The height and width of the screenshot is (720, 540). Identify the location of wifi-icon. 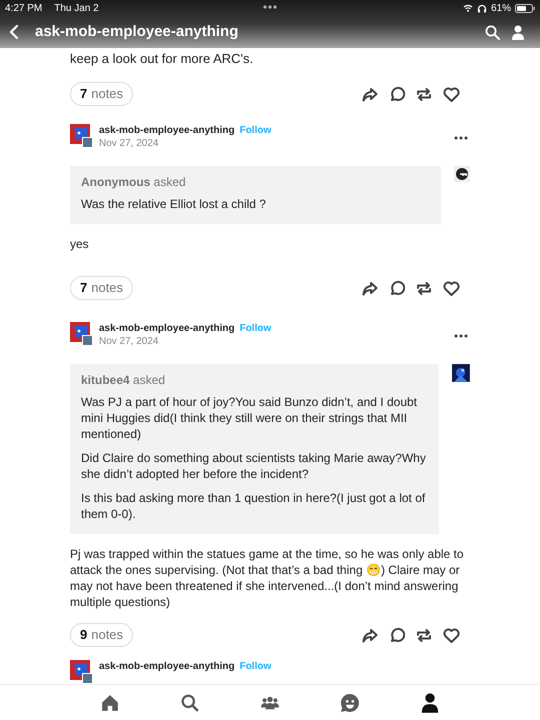
(467, 8).